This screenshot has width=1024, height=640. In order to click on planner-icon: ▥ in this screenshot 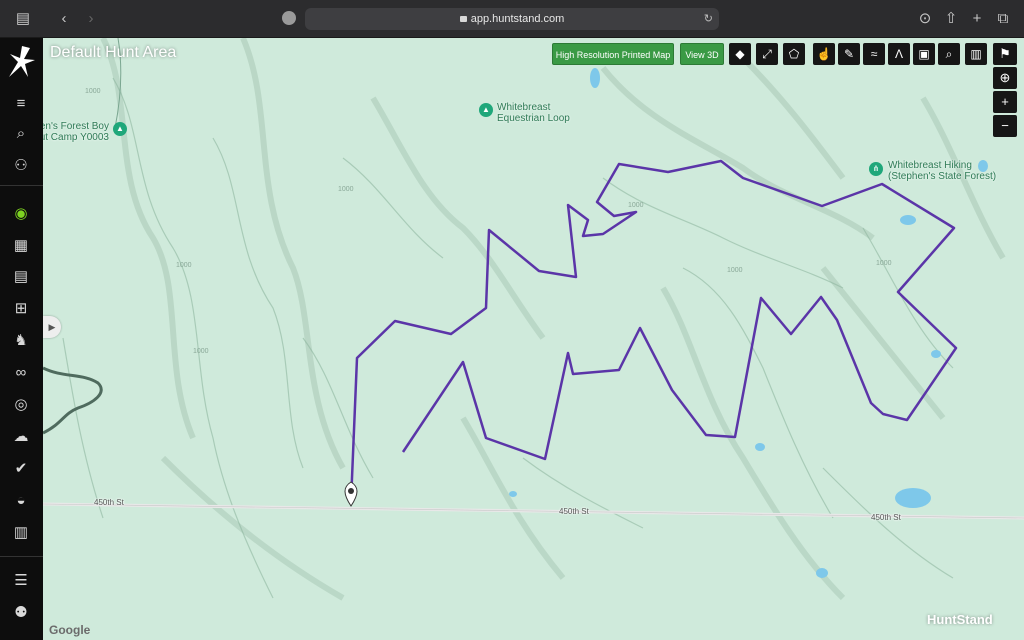, I will do `click(21, 532)`.